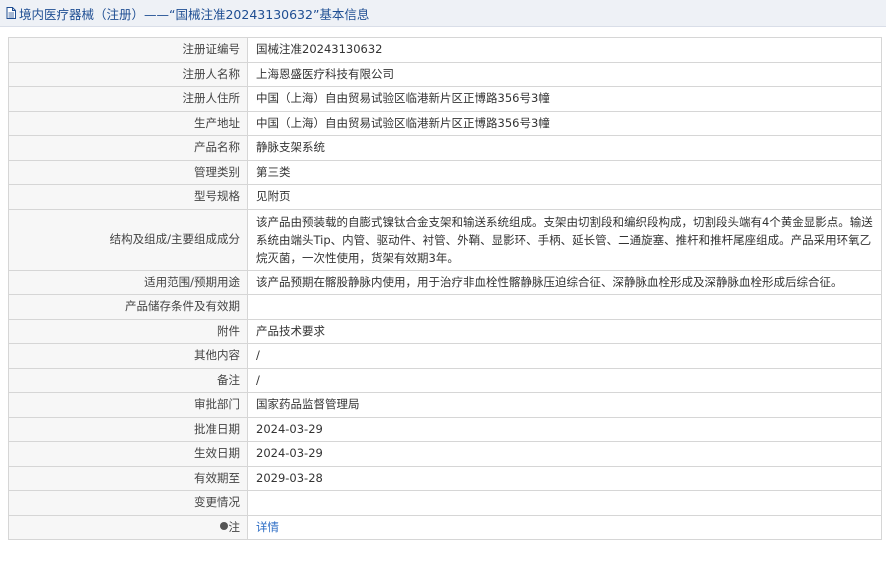  What do you see at coordinates (128, 99) in the screenshot?
I see `row-label: 注册人住所` at bounding box center [128, 99].